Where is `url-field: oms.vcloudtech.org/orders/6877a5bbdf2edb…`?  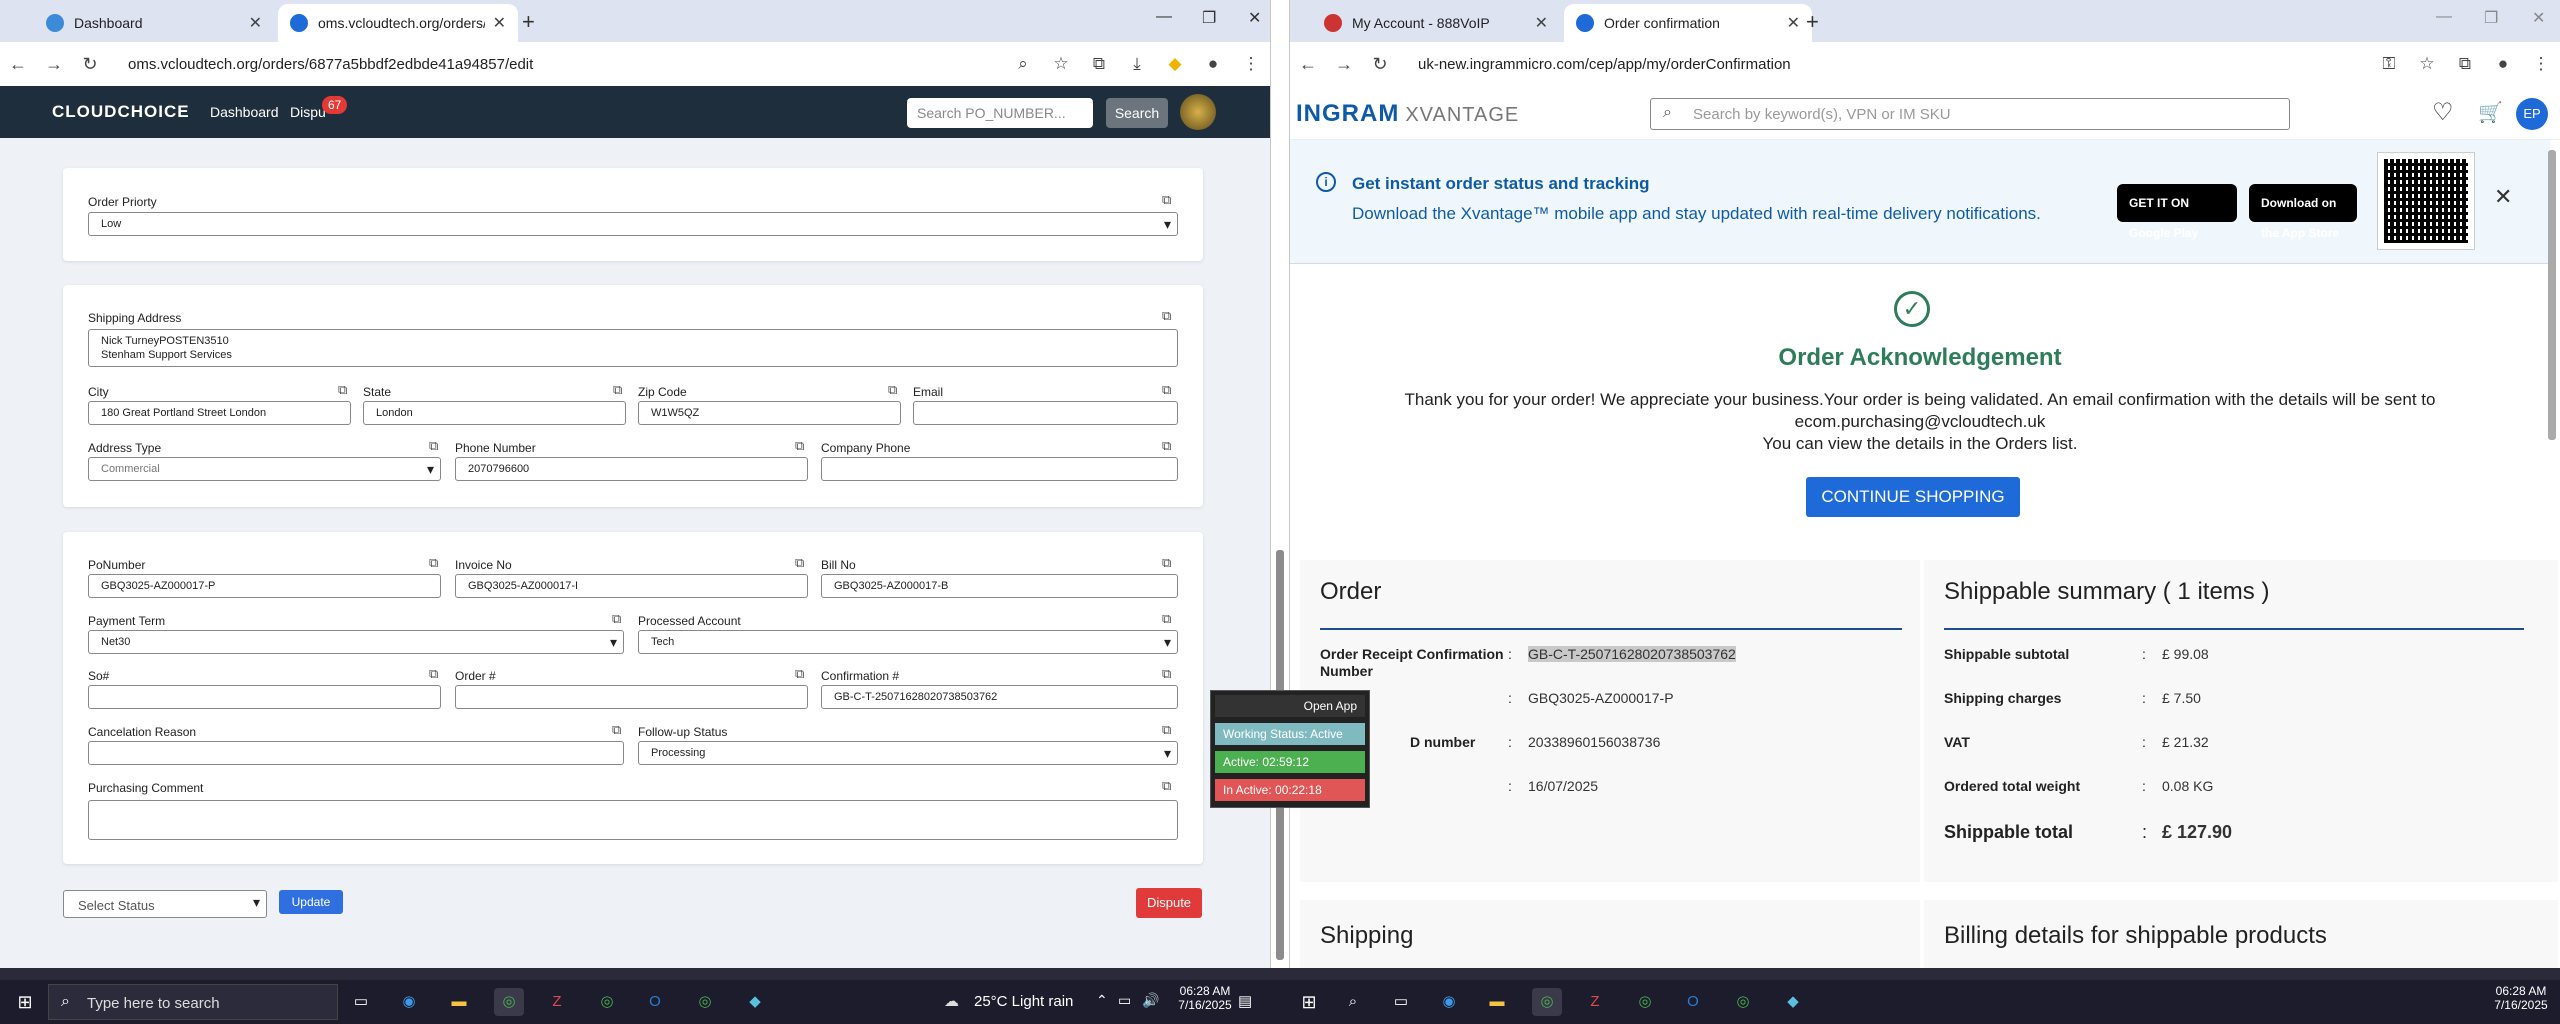 url-field: oms.vcloudtech.org/orders/6877a5bbdf2edb… is located at coordinates (566, 64).